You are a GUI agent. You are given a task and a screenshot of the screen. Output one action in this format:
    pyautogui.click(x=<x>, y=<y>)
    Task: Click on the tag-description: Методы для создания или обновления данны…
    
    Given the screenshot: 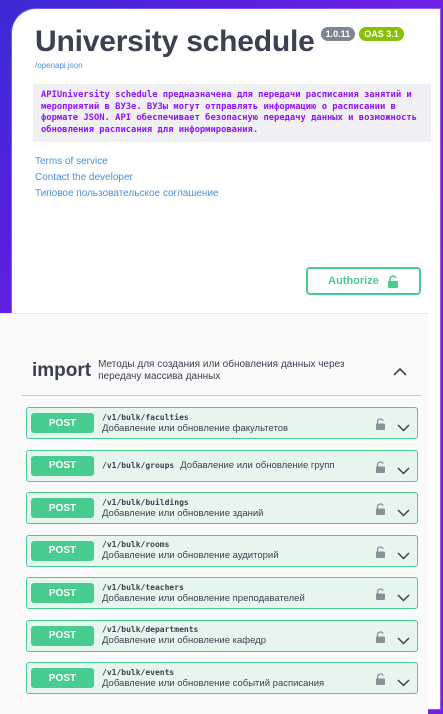 What is the action you would take?
    pyautogui.click(x=221, y=370)
    